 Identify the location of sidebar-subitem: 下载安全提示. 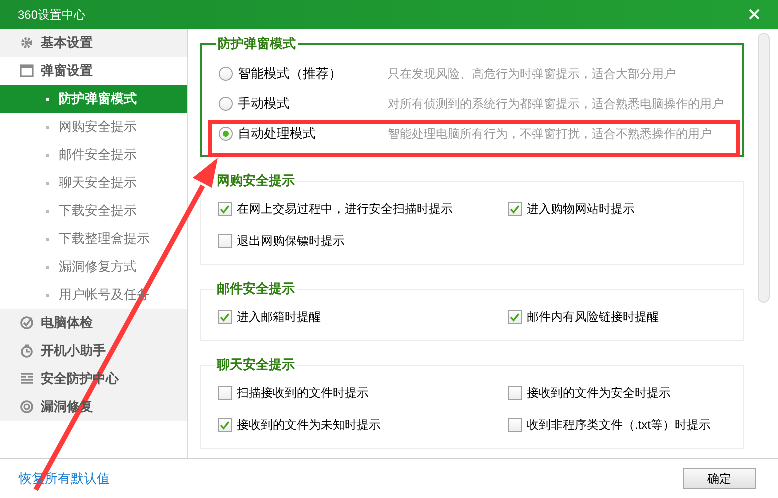
(93, 211).